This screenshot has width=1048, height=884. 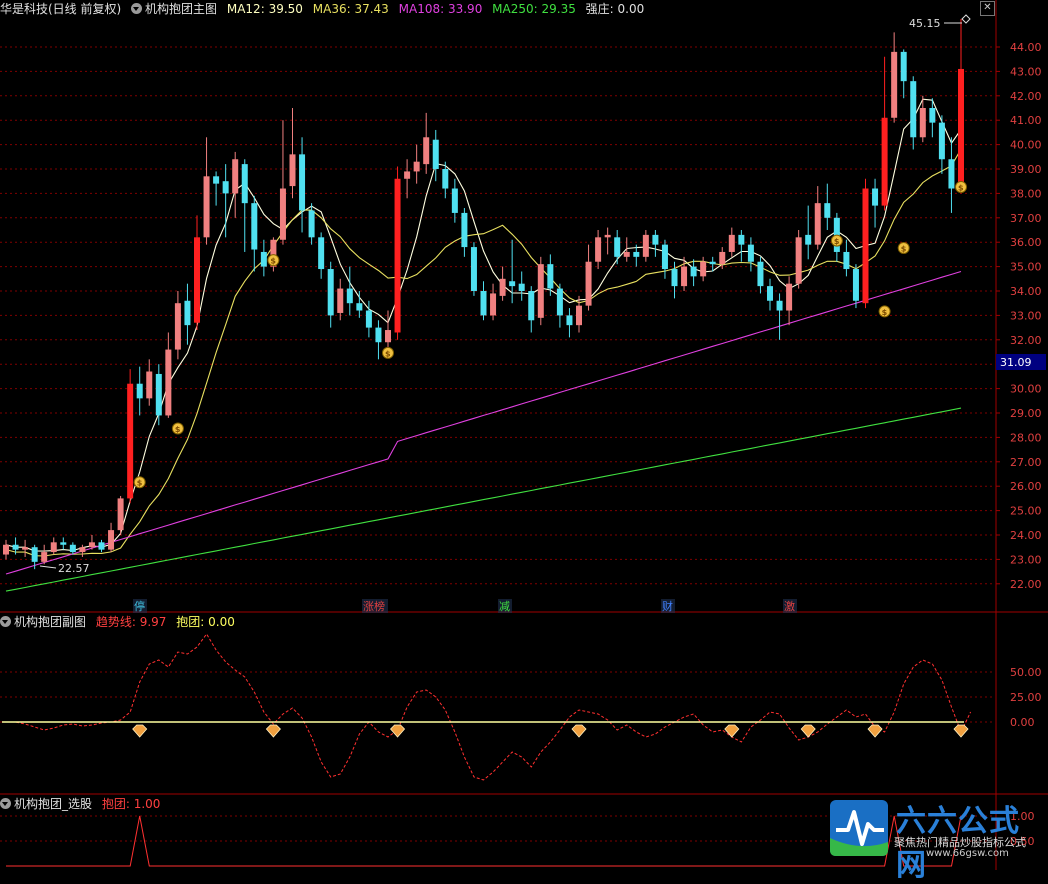 I want to click on y-tick-label: 40.00, so click(x=1026, y=145).